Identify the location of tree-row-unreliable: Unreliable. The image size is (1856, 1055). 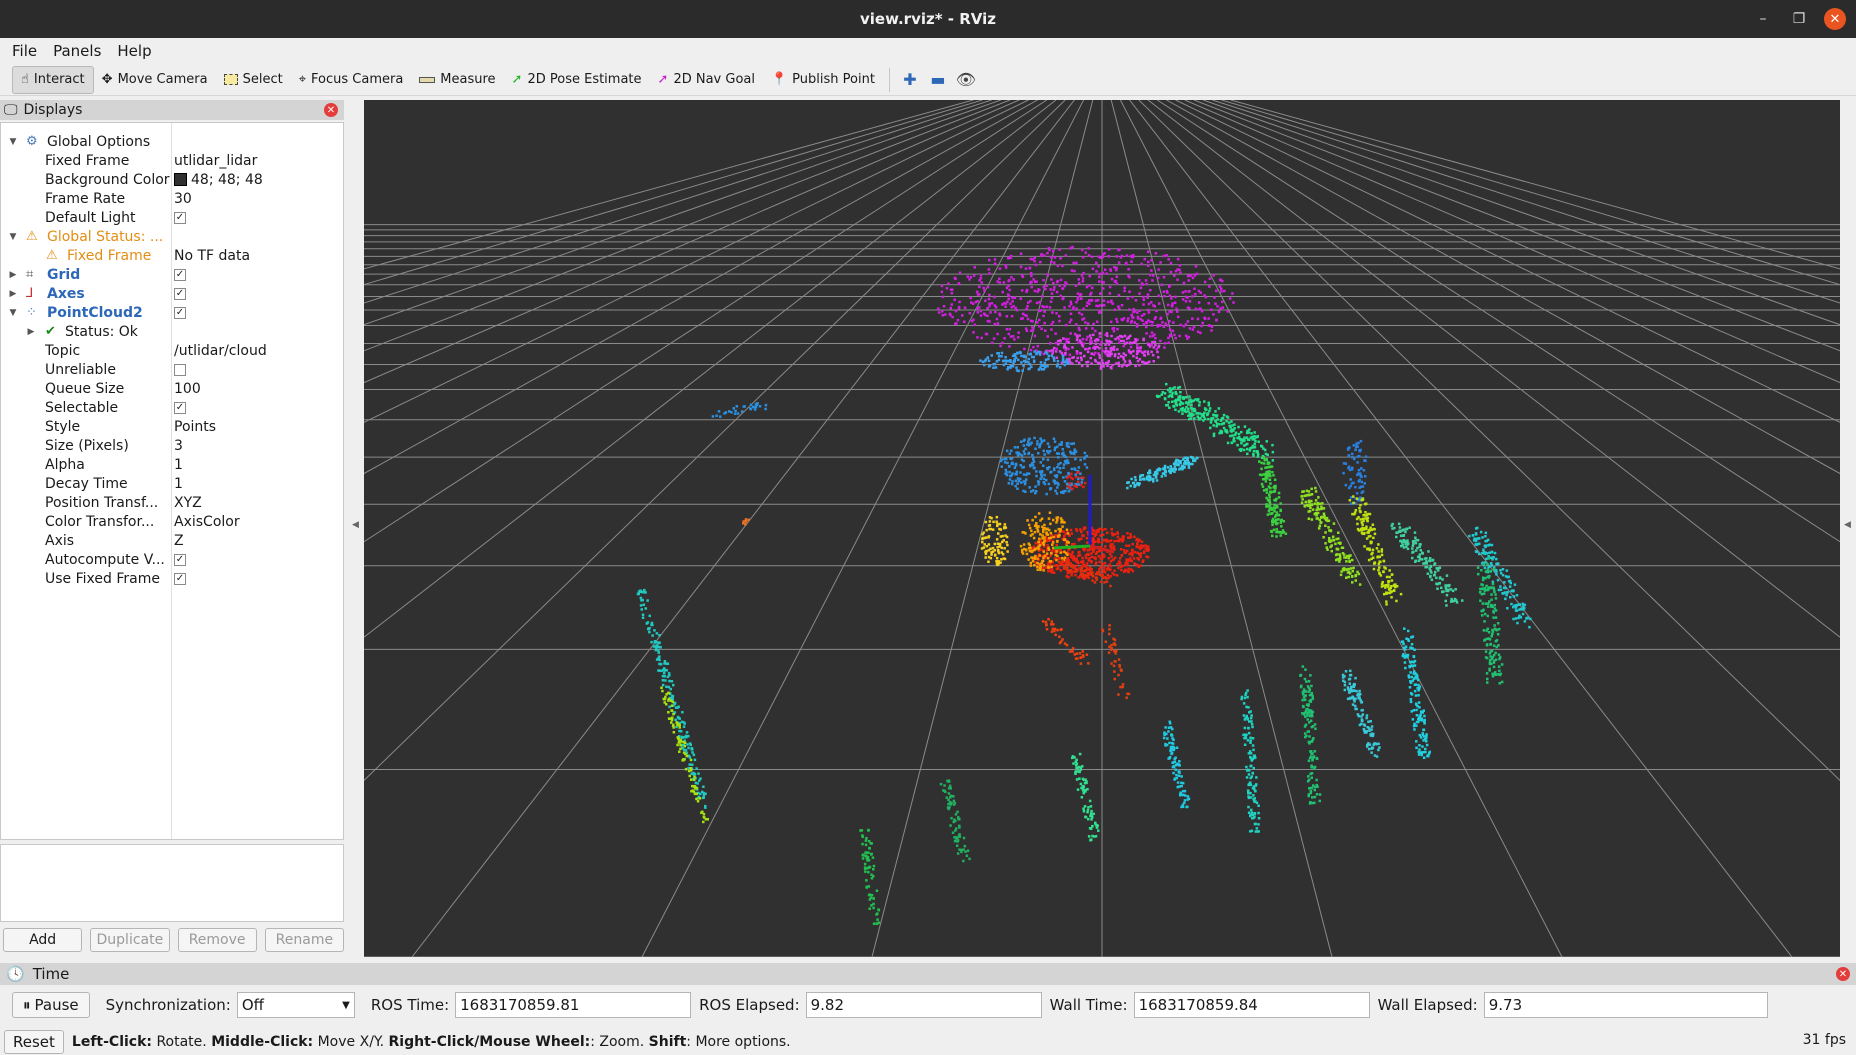
(172, 369).